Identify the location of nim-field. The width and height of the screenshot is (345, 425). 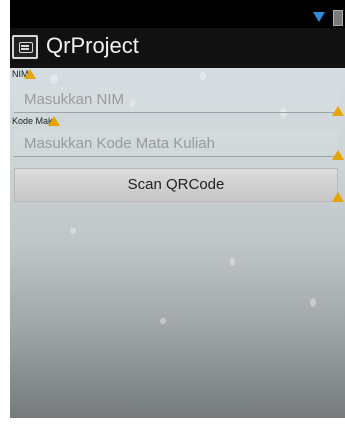
(176, 99).